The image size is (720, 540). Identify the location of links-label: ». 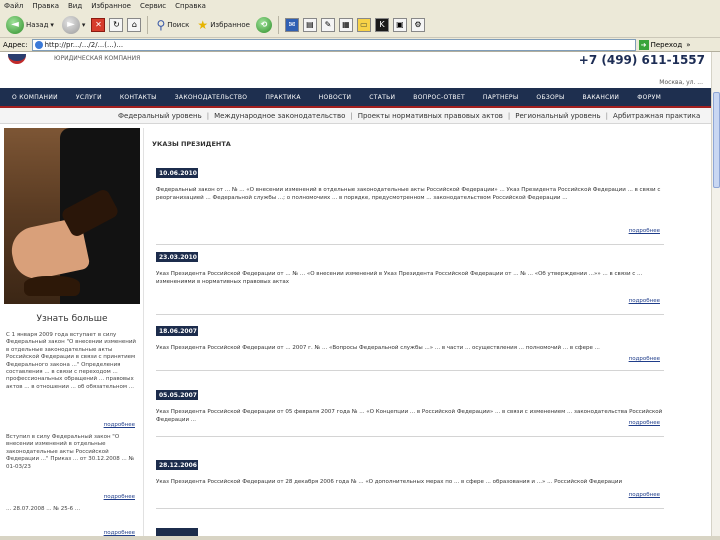
(688, 45).